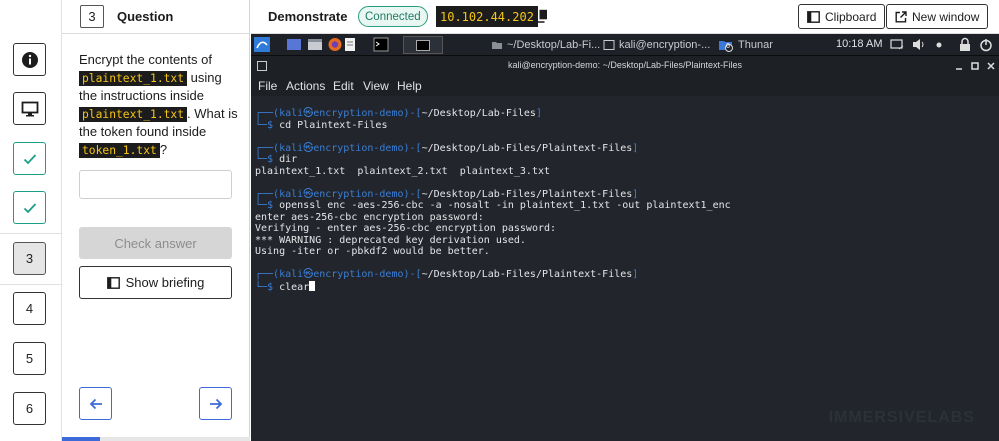 This screenshot has width=999, height=441. I want to click on kali-menu-icon, so click(262, 44).